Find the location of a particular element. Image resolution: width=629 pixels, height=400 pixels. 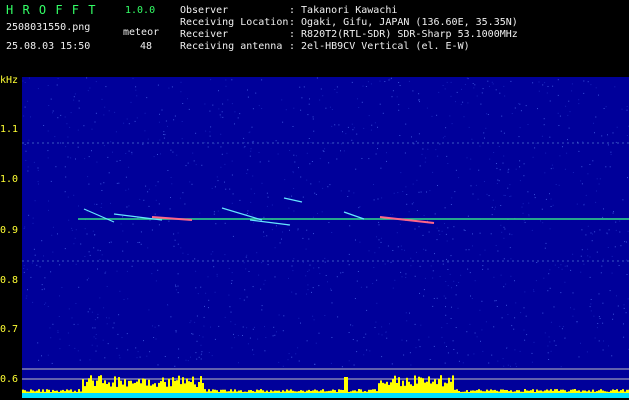

y-tick-label: 0.6 is located at coordinates (9, 379).